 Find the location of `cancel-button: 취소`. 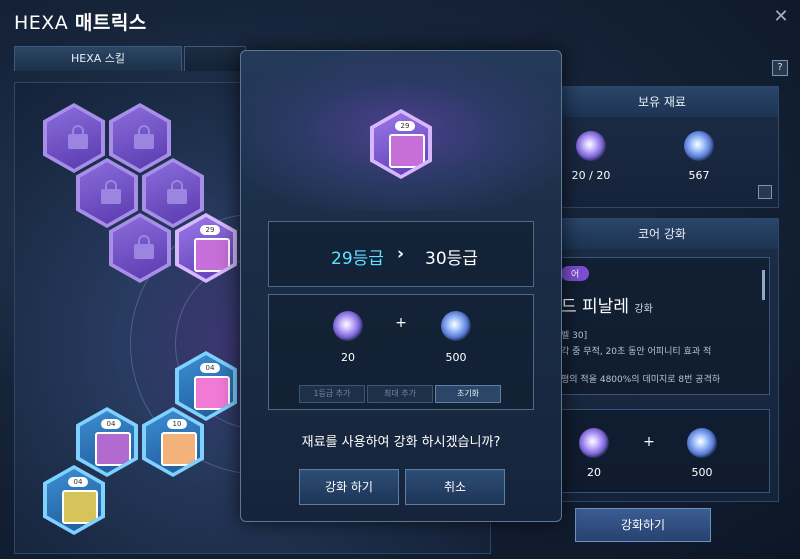

cancel-button: 취소 is located at coordinates (455, 487).